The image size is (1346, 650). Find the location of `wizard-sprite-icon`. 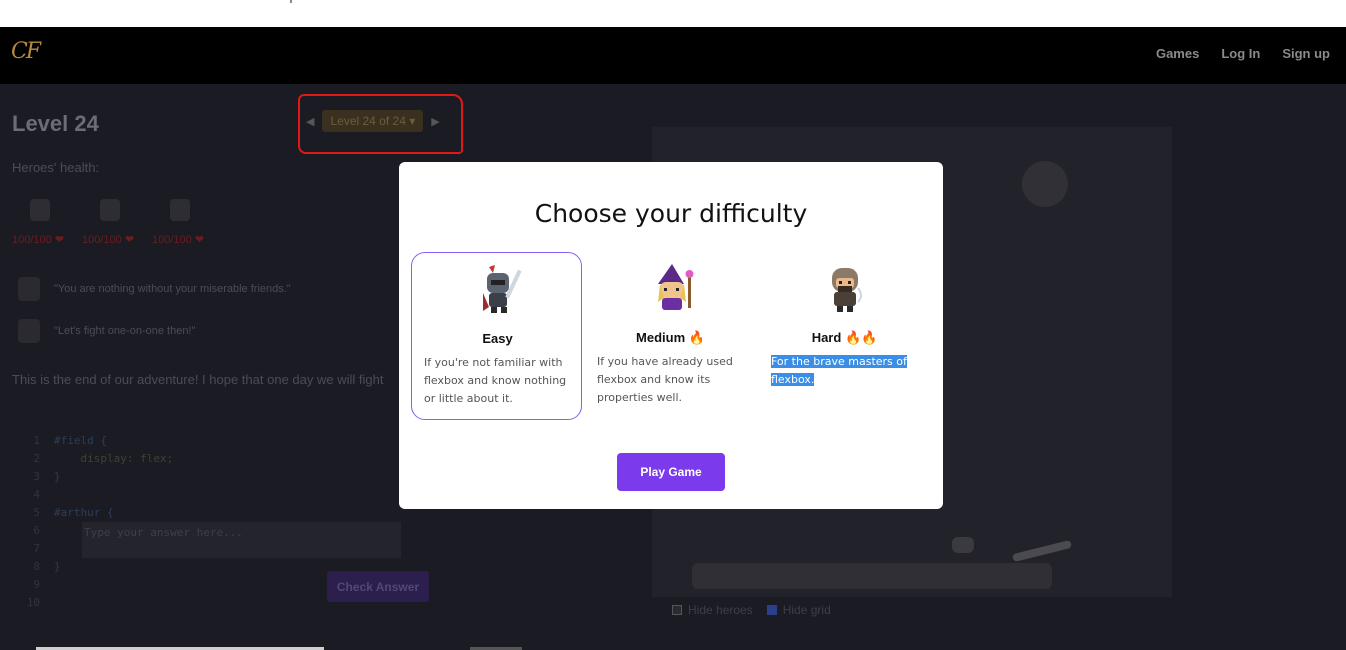

wizard-sprite-icon is located at coordinates (110, 210).